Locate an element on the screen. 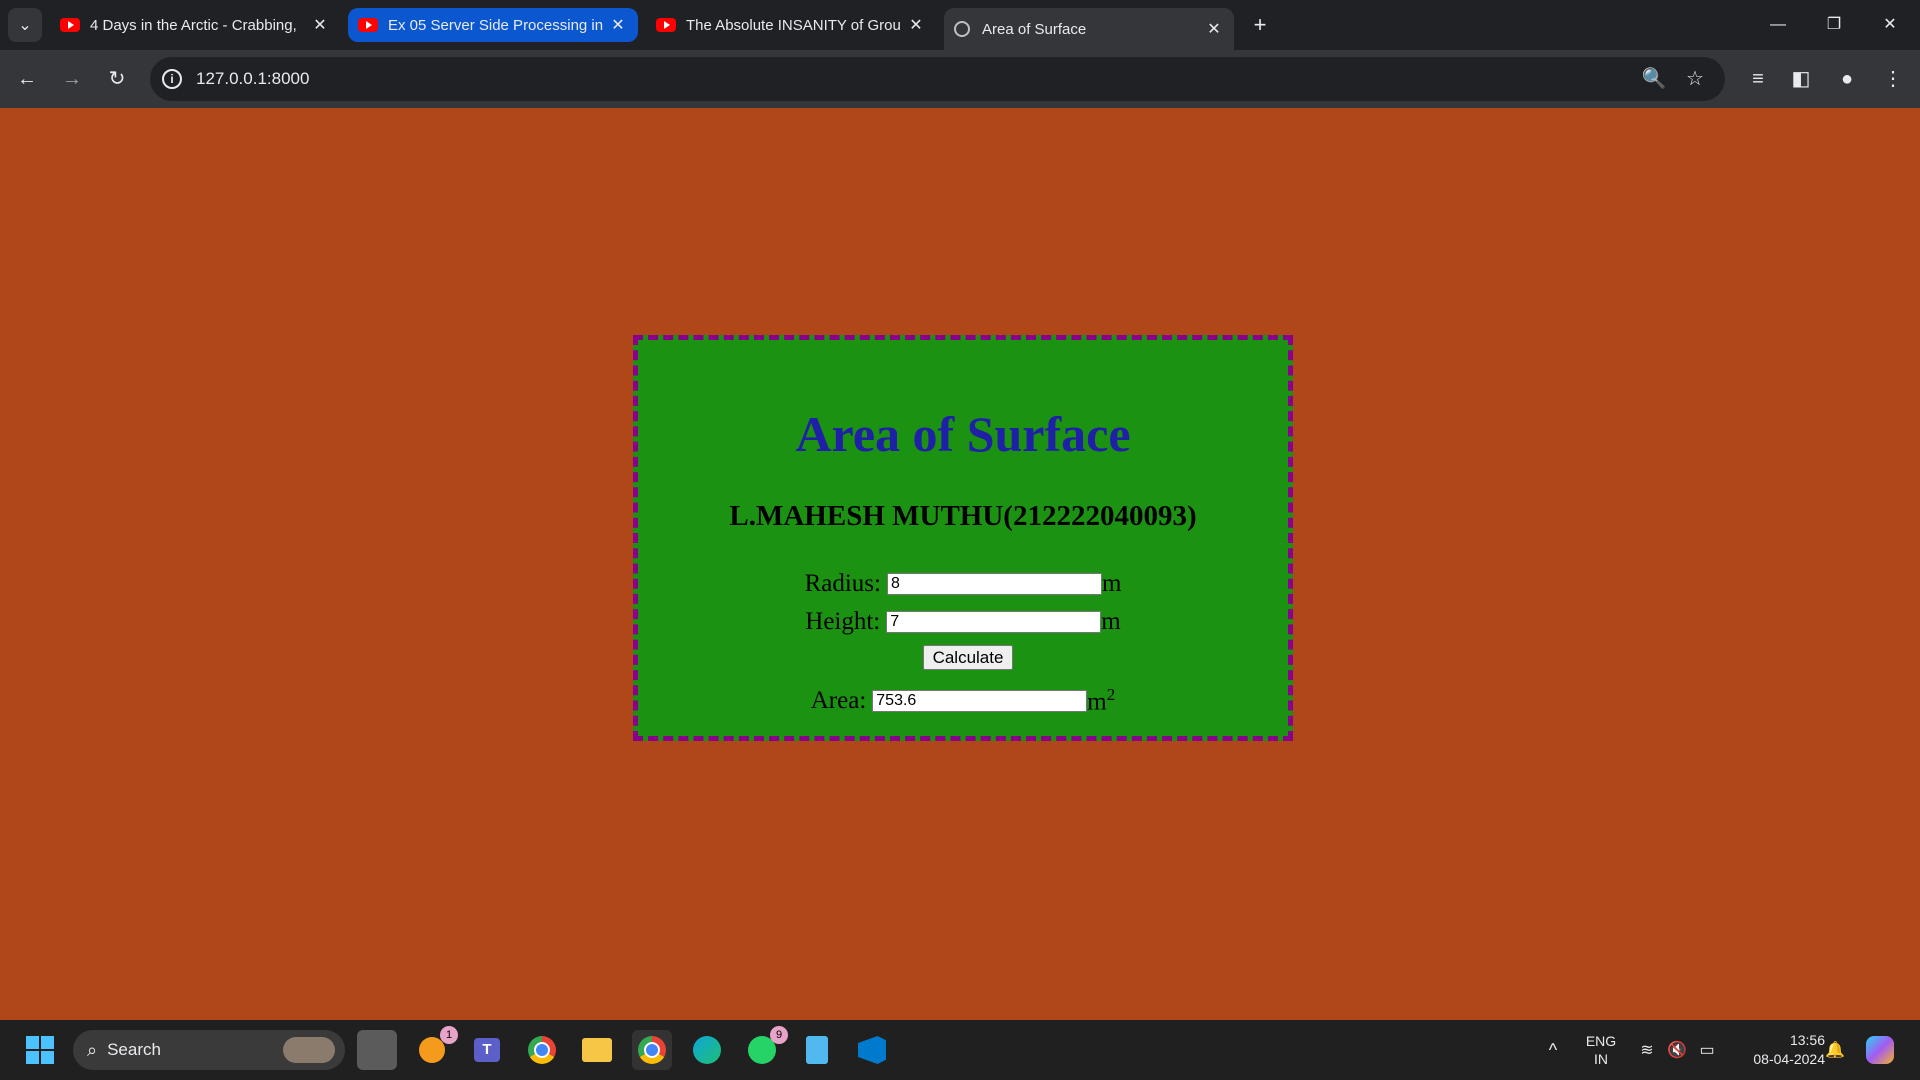  area-output is located at coordinates (980, 700).